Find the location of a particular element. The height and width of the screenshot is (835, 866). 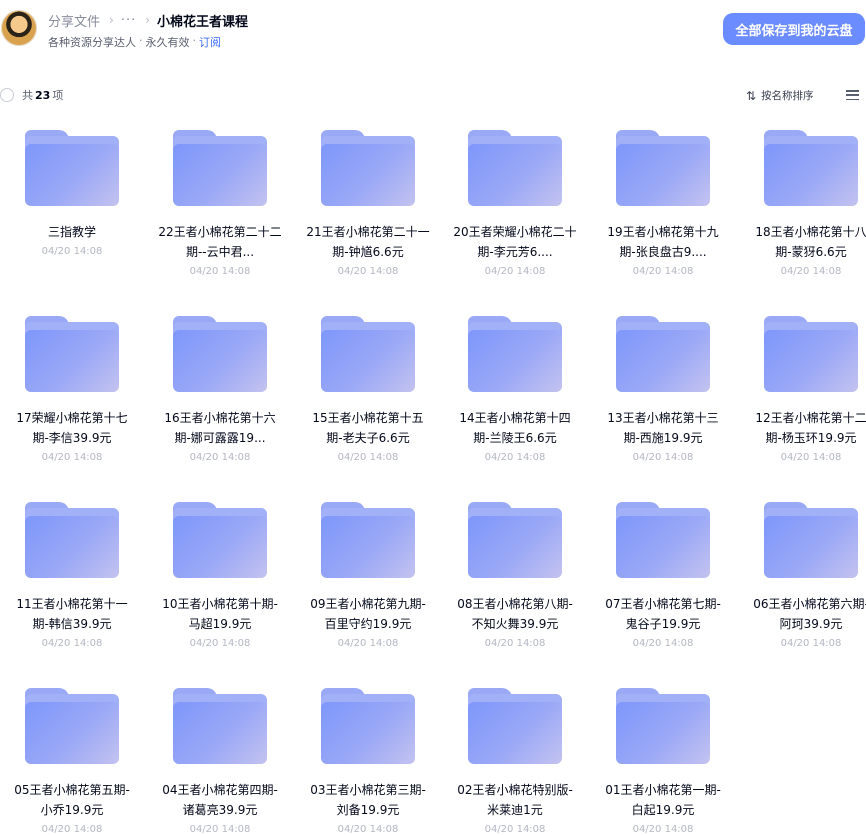

count-prefix: 共 is located at coordinates (27, 95).